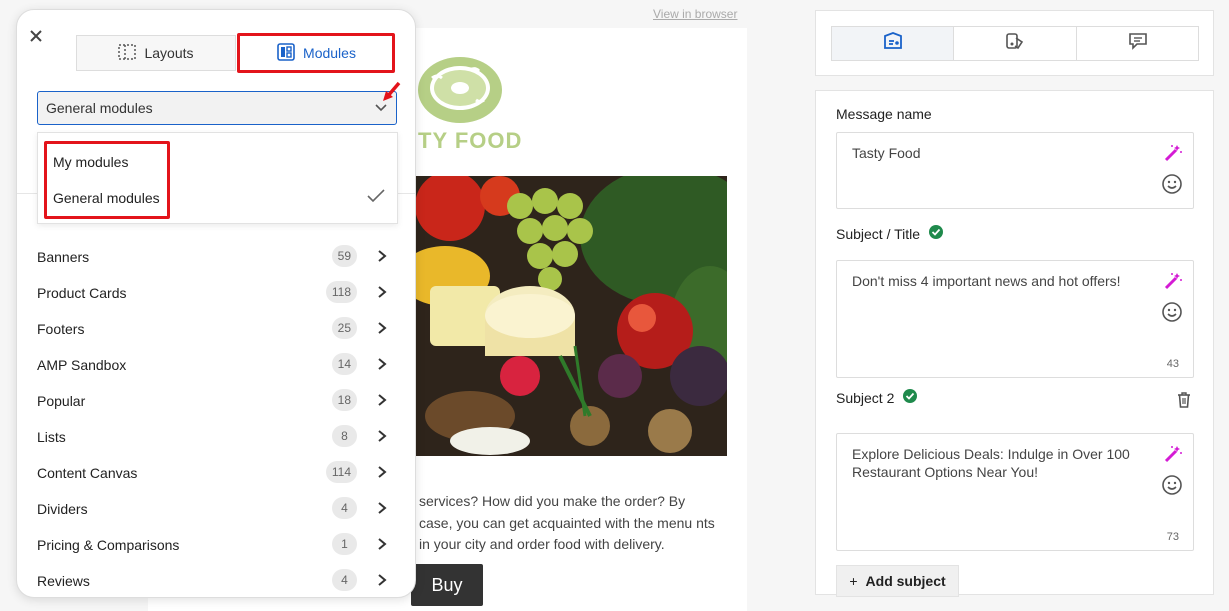 This screenshot has width=1229, height=611. I want to click on buy-button: Buy, so click(447, 585).